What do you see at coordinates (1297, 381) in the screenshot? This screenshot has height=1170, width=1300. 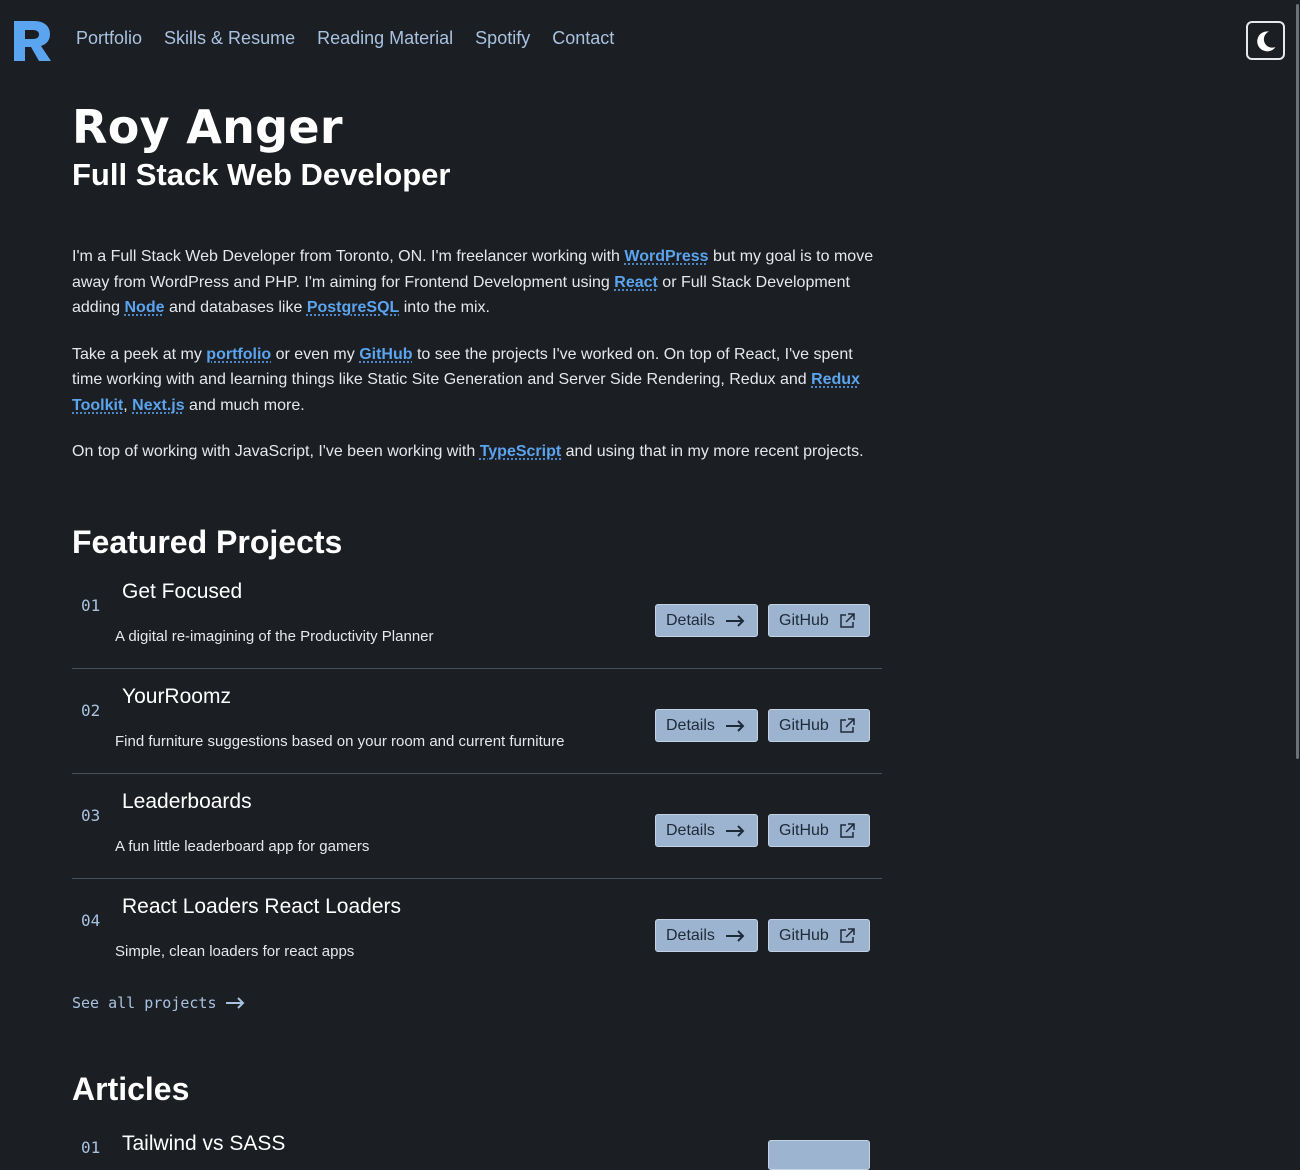 I see `scrollbar-thumb` at bounding box center [1297, 381].